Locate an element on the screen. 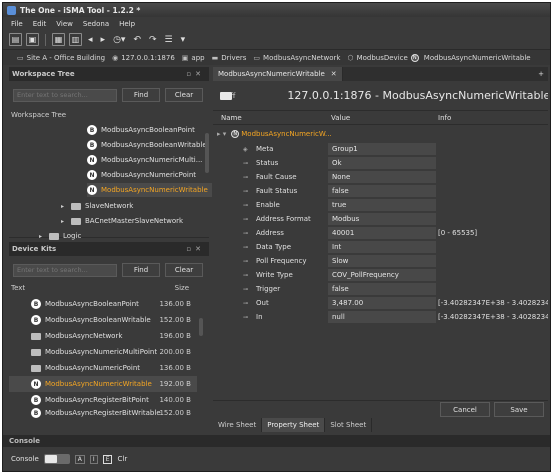  console-toggle is located at coordinates (56, 459).